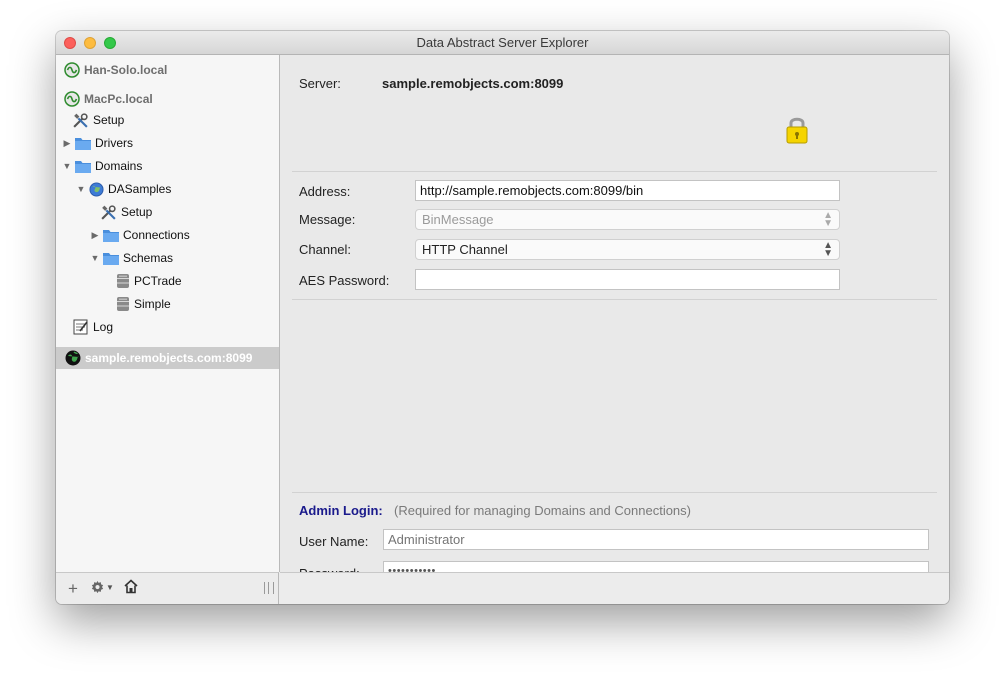 The height and width of the screenshot is (684, 1005). I want to click on sidebar-item-domains: ▼ Domains, so click(102, 166).